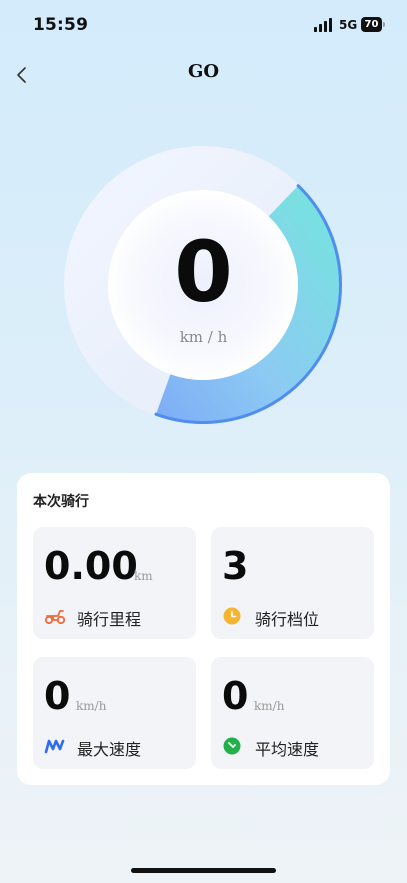 This screenshot has width=407, height=883. What do you see at coordinates (57, 696) in the screenshot?
I see `max-speed-value: 0` at bounding box center [57, 696].